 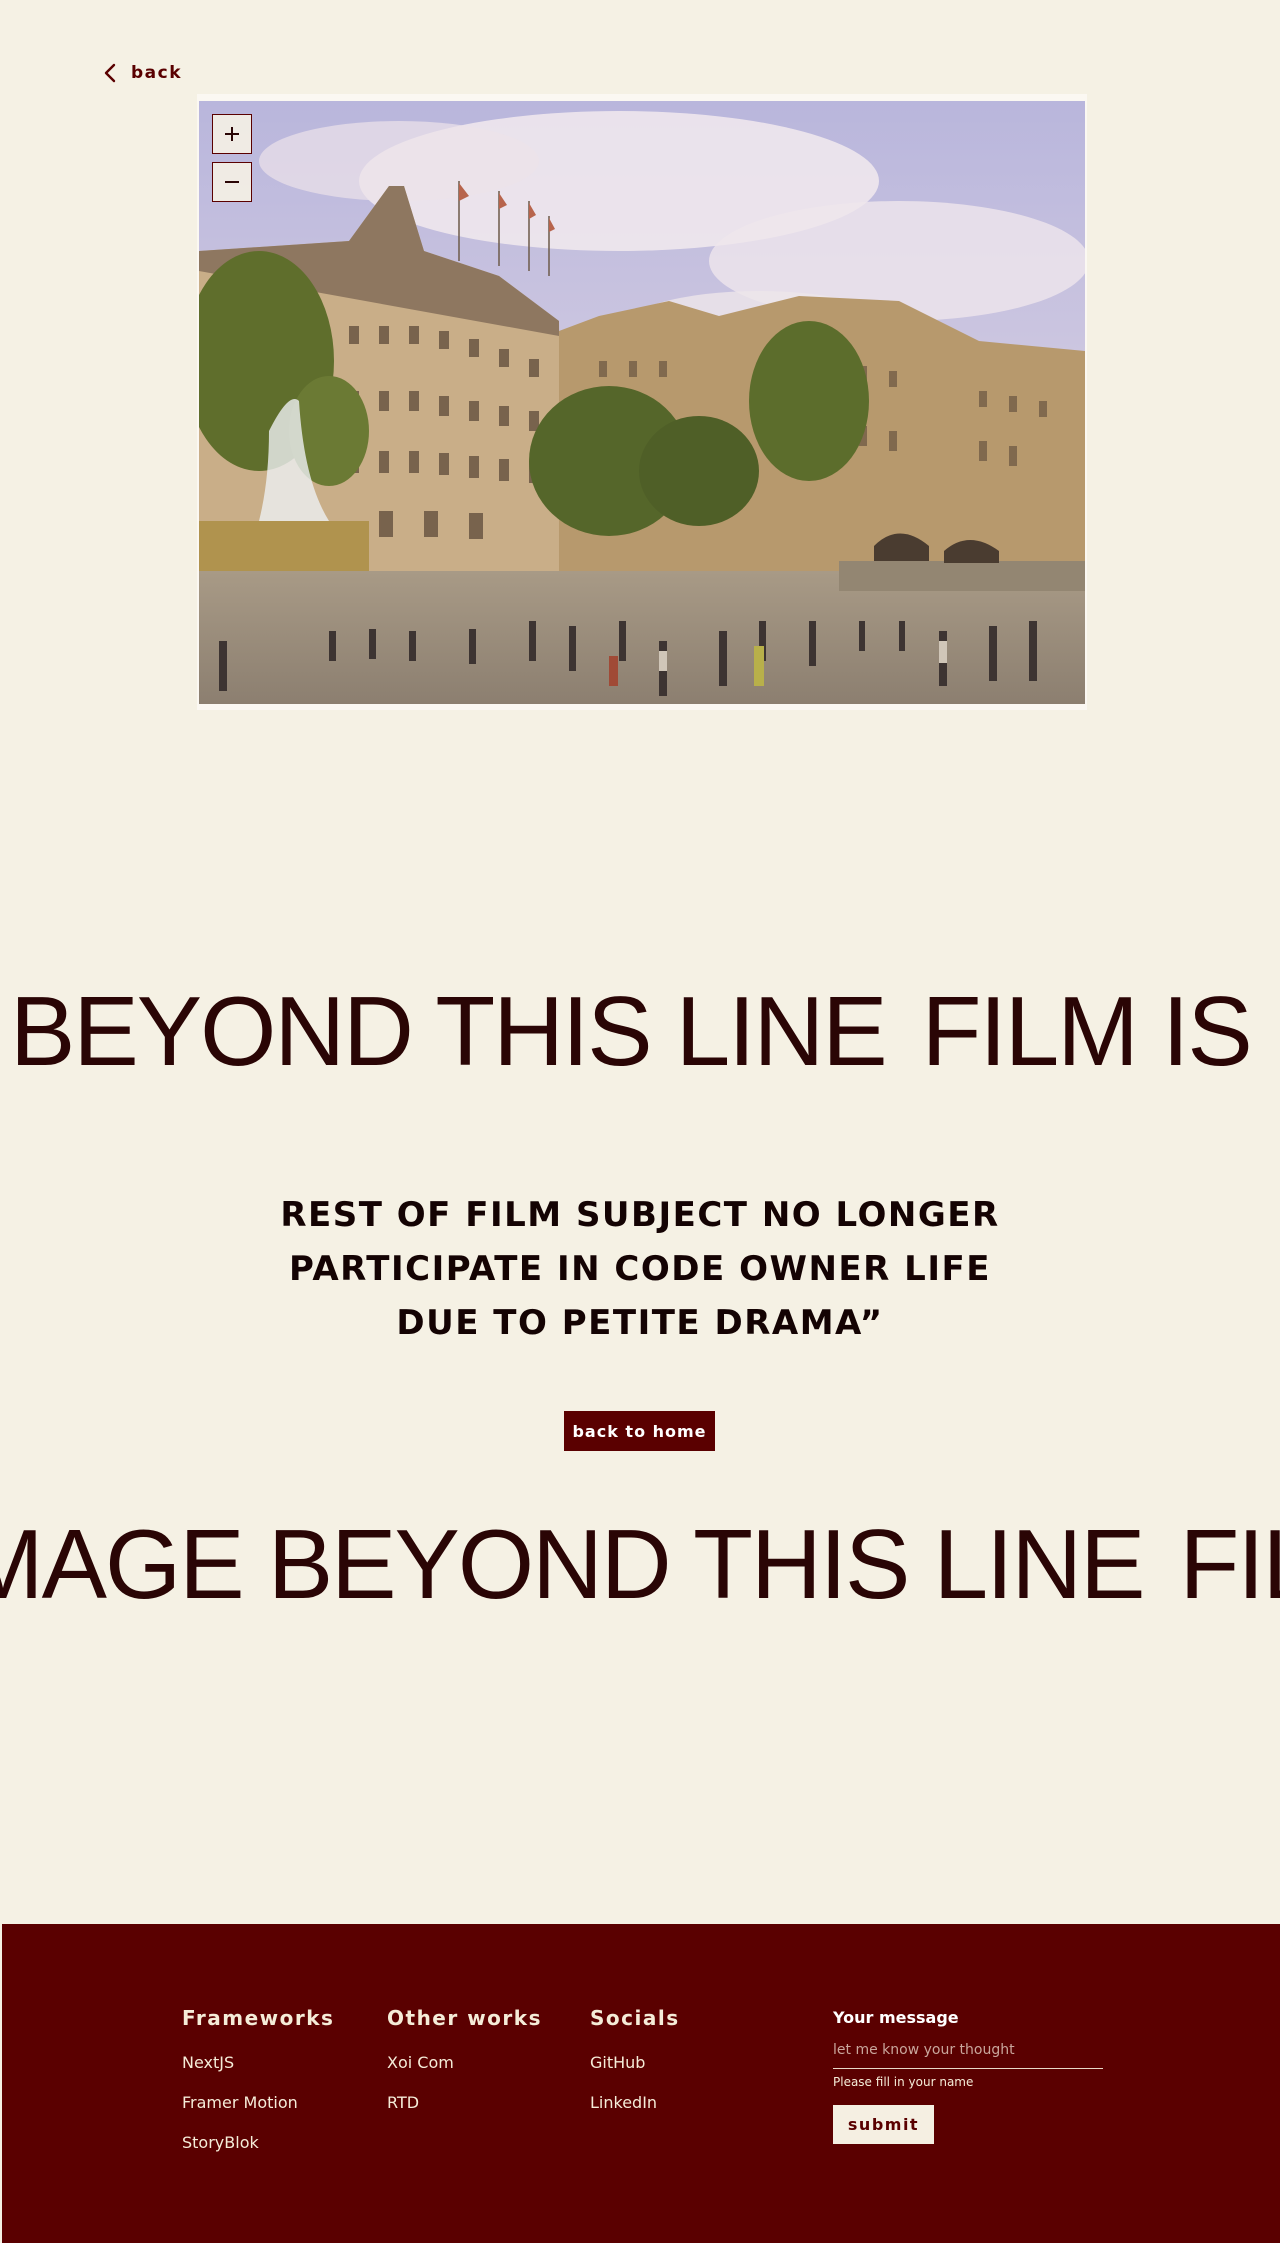 I want to click on zoom-out-button, so click(x=232, y=182).